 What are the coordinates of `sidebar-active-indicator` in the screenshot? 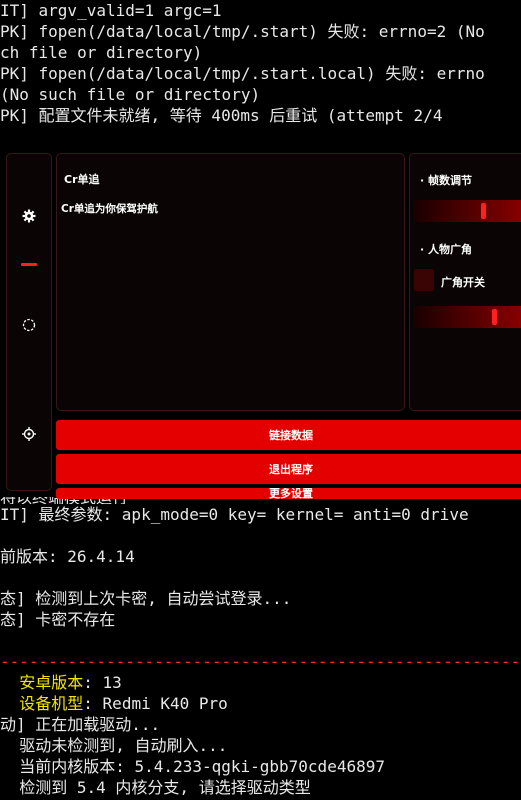 It's located at (29, 264).